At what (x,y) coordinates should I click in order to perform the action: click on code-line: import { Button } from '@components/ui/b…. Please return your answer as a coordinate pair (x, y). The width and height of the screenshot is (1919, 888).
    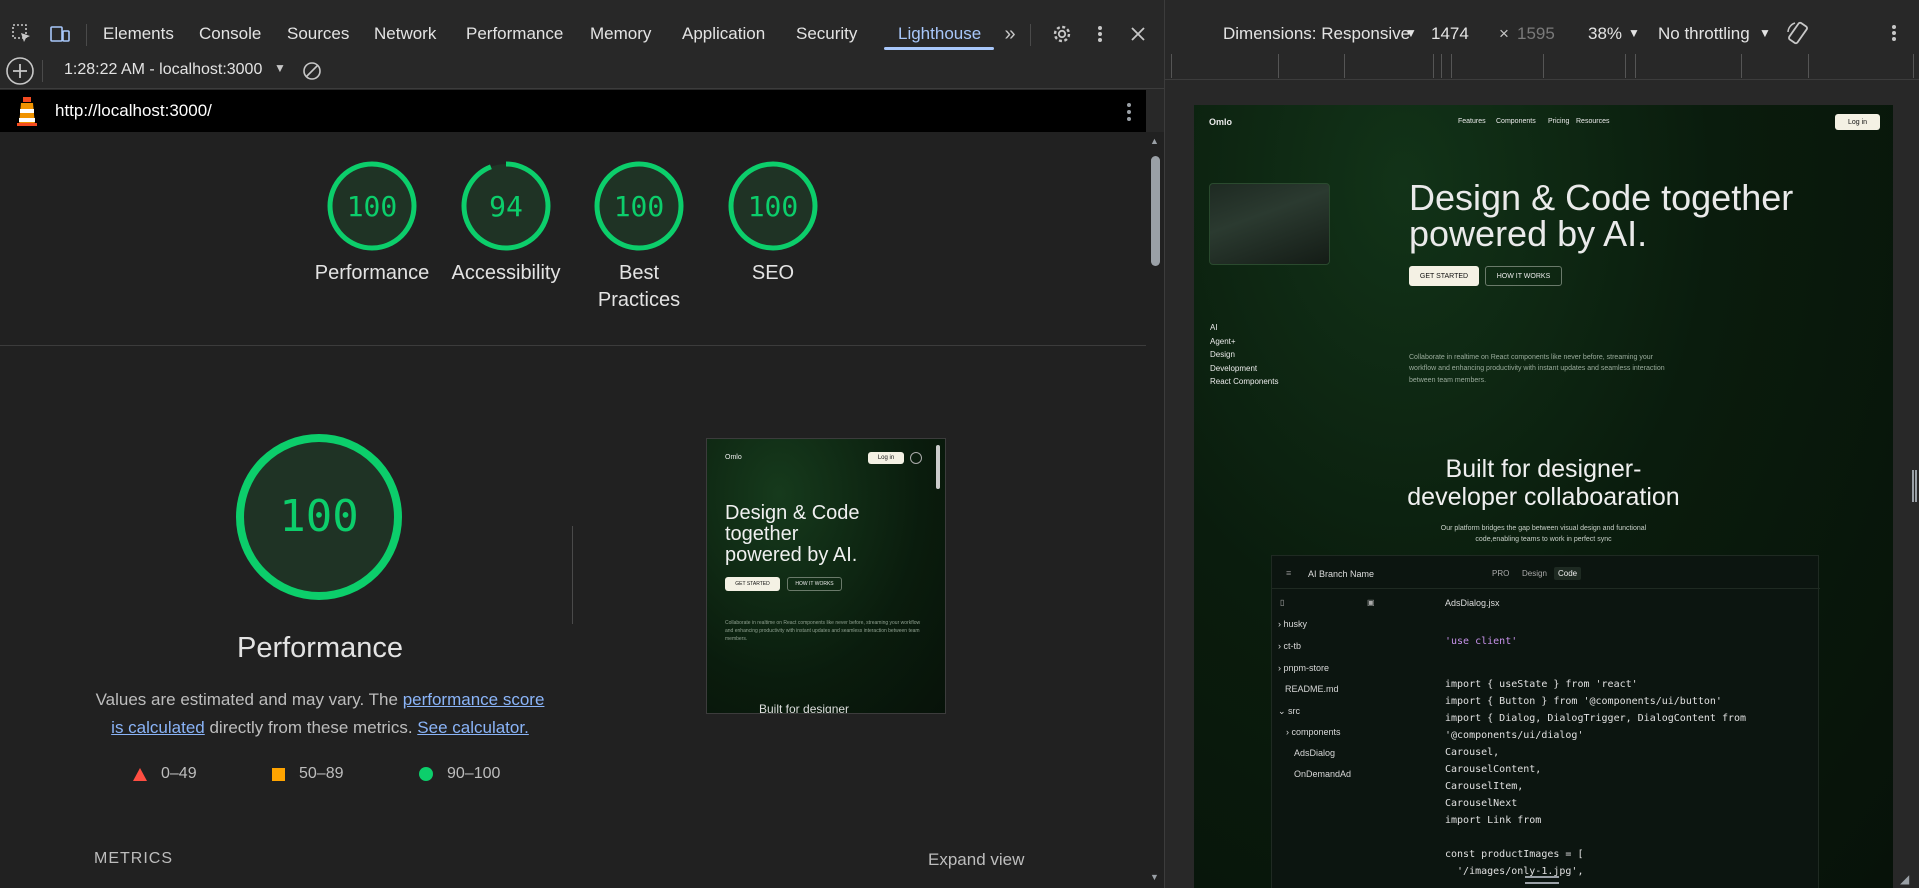
    Looking at the image, I should click on (1583, 701).